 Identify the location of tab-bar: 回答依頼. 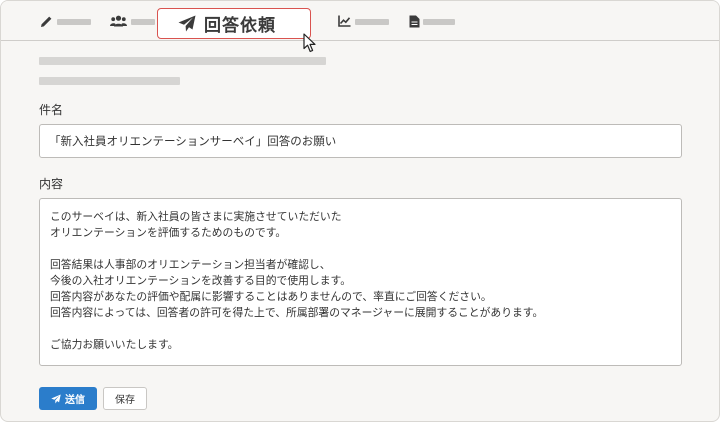
(360, 21).